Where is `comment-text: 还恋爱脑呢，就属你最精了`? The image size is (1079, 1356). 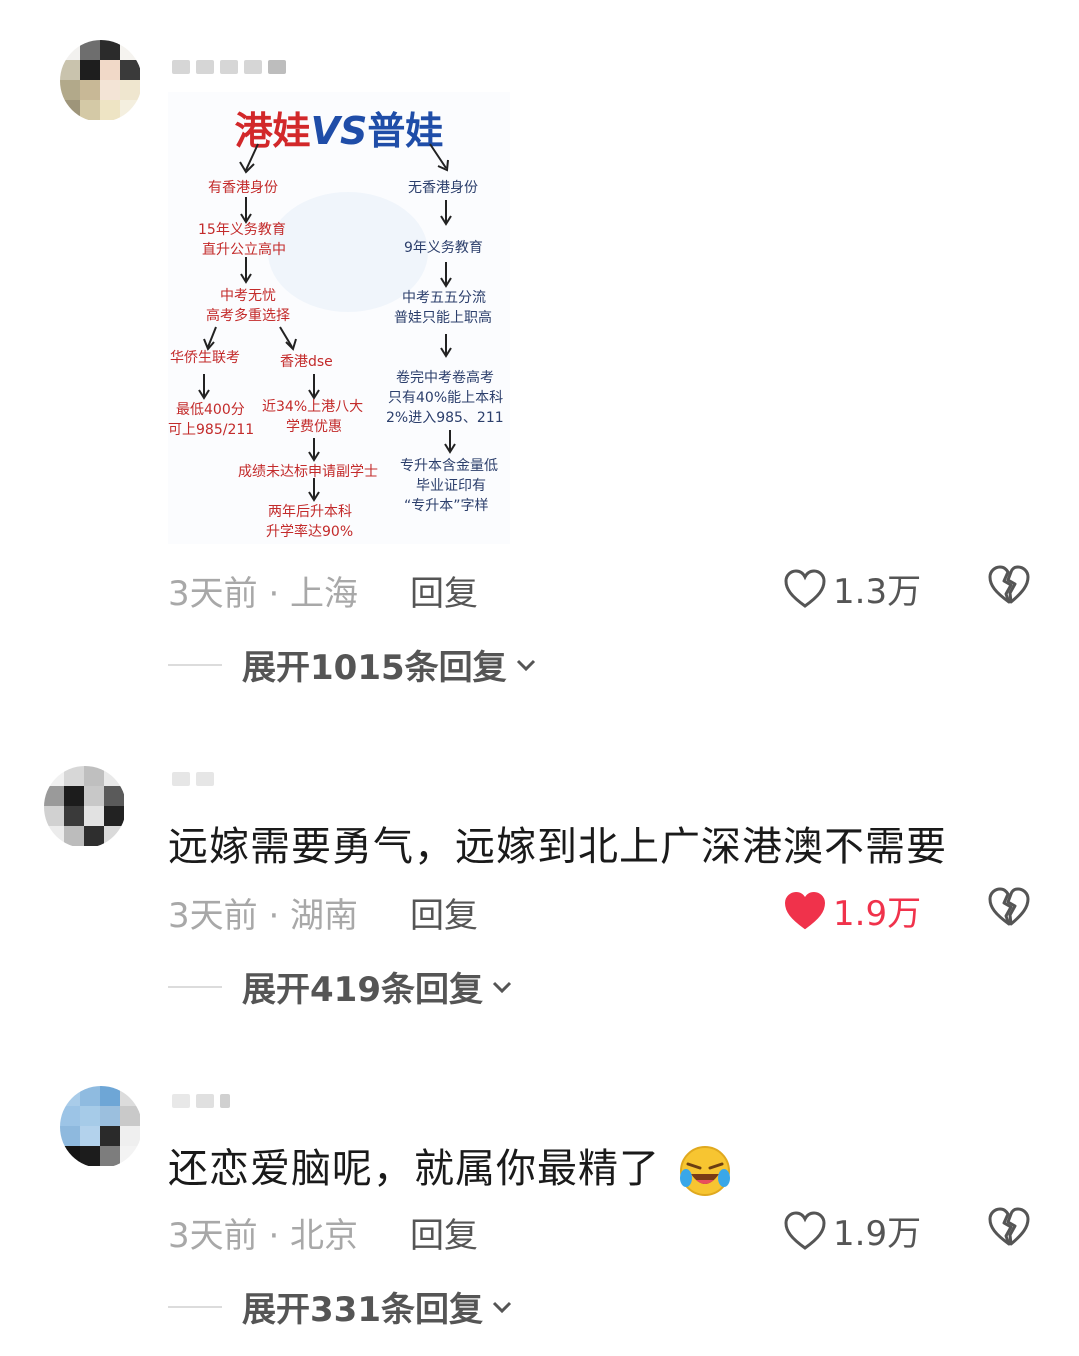 comment-text: 还恋爱脑呢，就属你最精了 is located at coordinates (450, 1167).